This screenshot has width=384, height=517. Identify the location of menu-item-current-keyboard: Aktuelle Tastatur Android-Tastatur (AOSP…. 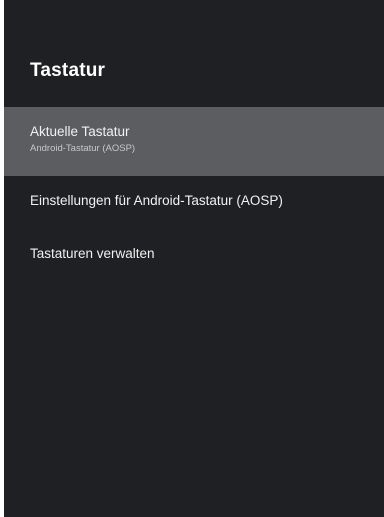
(194, 141).